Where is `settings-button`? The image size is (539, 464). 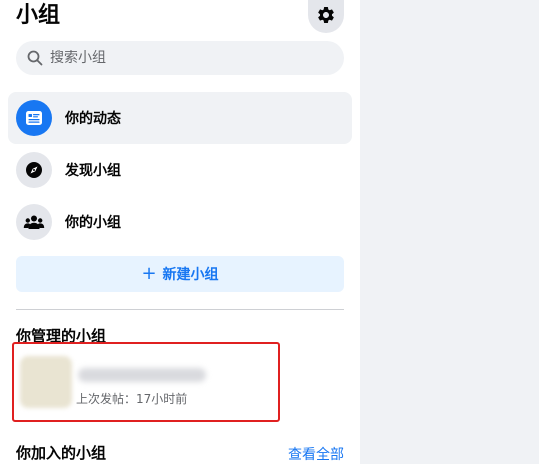 settings-button is located at coordinates (326, 16).